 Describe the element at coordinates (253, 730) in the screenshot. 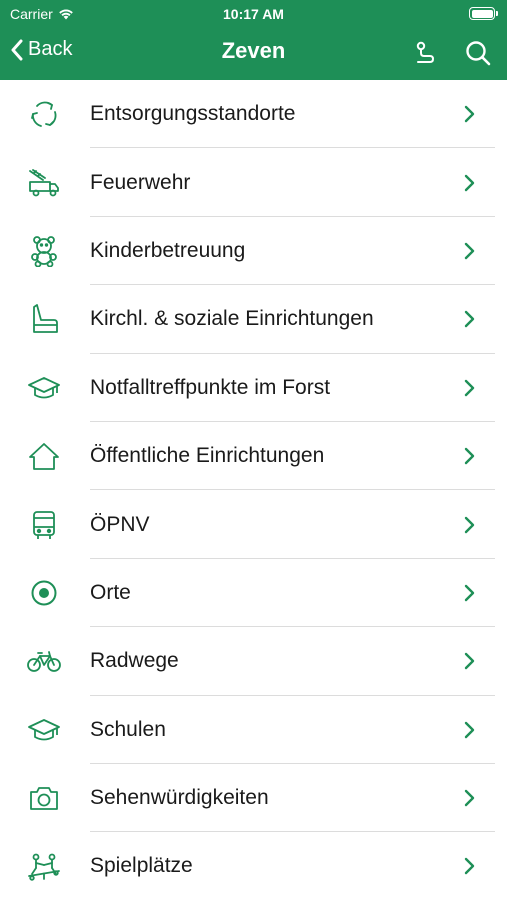

I see `list-item: Schulen` at that location.